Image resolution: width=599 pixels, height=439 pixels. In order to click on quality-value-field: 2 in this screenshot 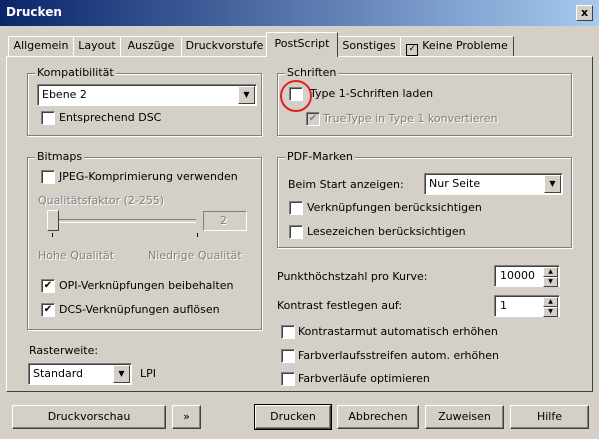, I will do `click(225, 221)`.